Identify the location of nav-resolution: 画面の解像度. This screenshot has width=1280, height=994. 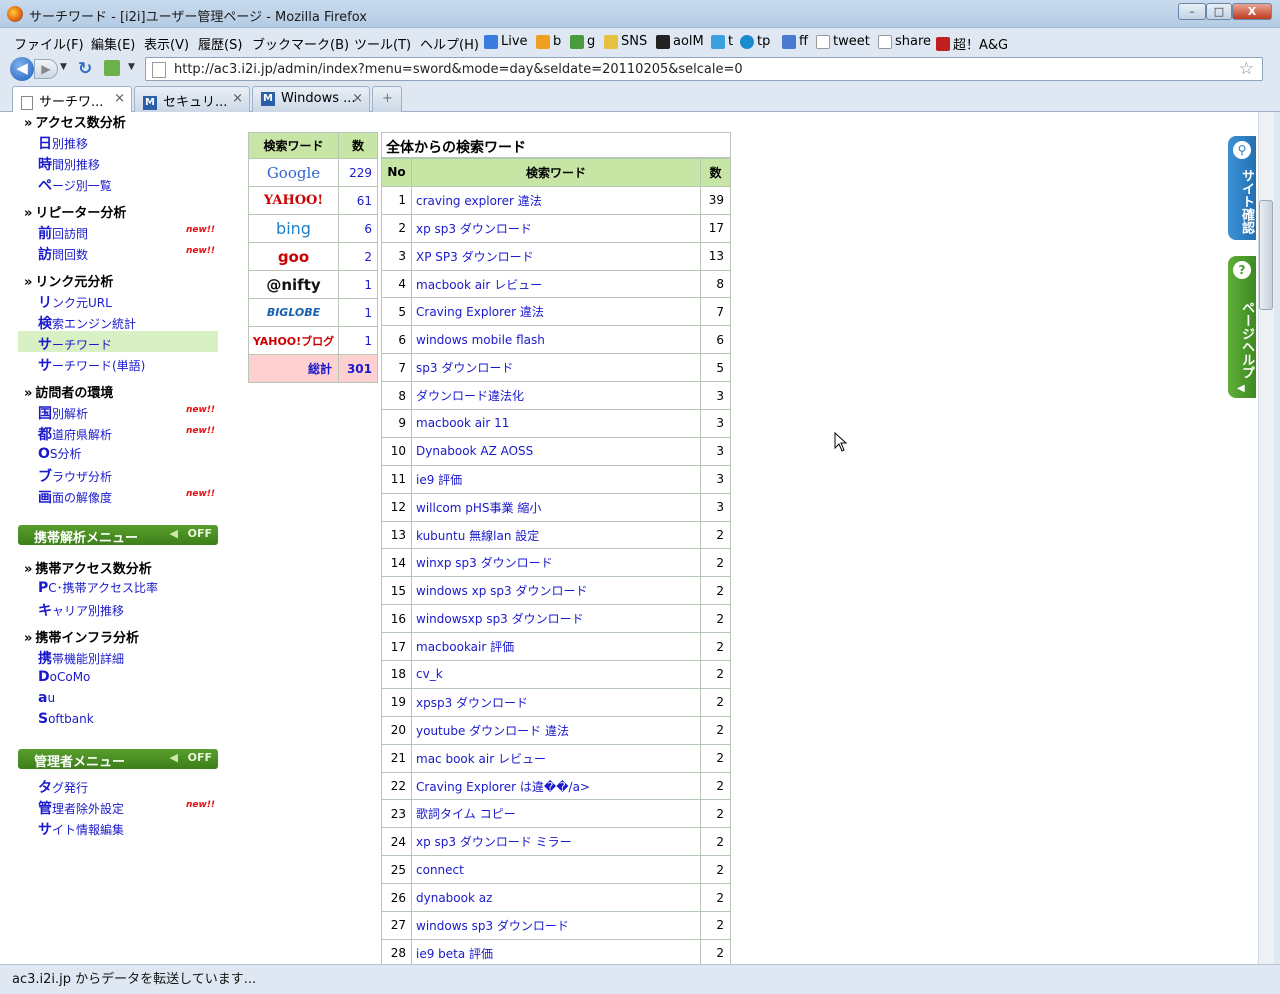
(75, 497).